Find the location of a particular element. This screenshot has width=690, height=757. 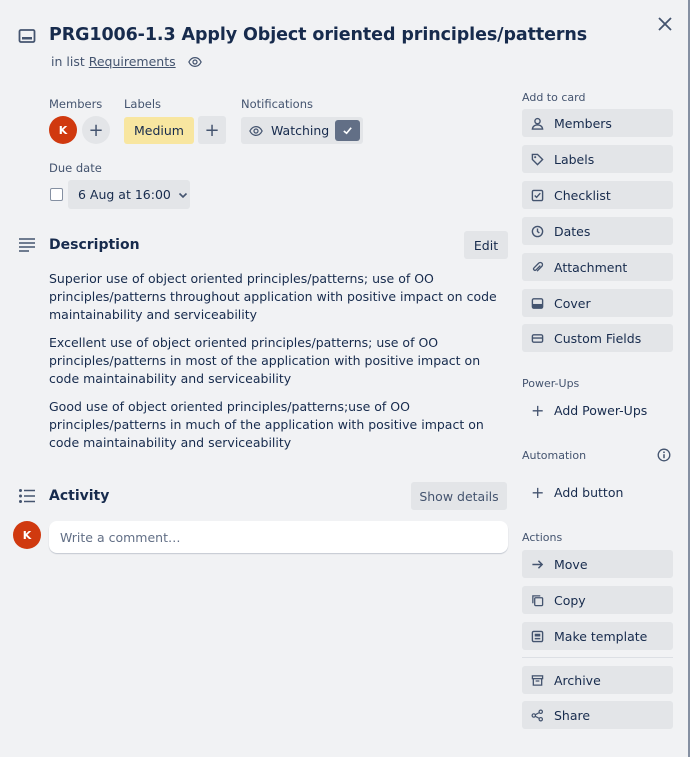

check-icon is located at coordinates (347, 131).